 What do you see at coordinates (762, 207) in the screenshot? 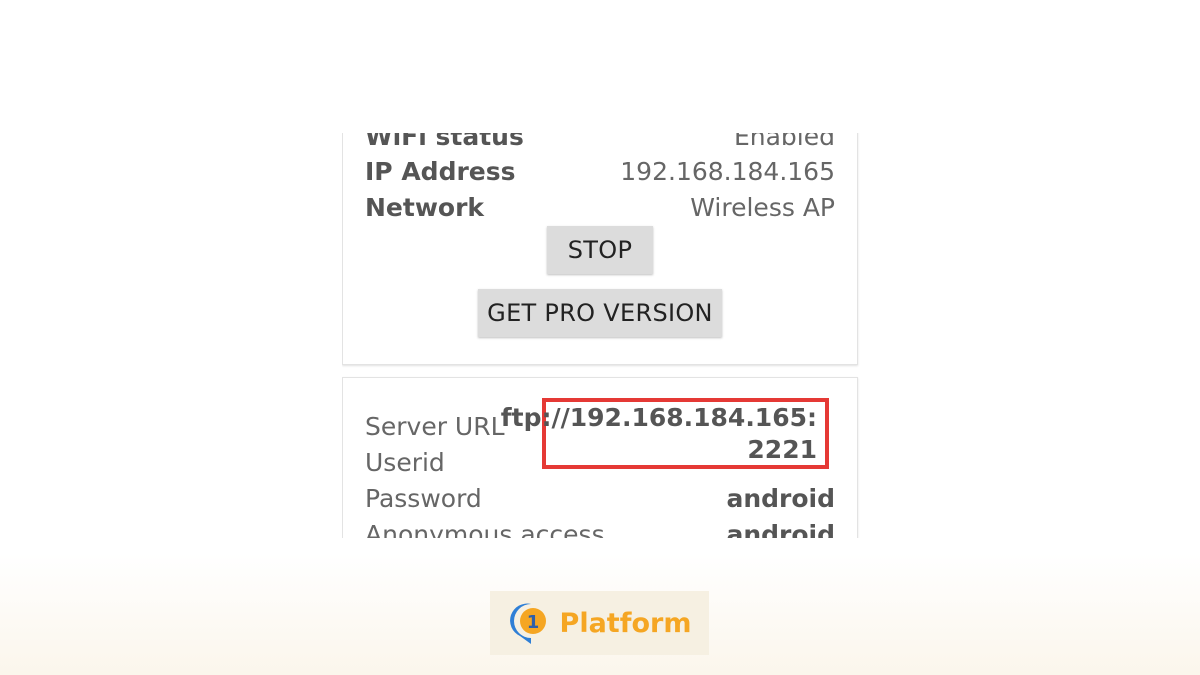
I see `network-value: Wireless AP` at bounding box center [762, 207].